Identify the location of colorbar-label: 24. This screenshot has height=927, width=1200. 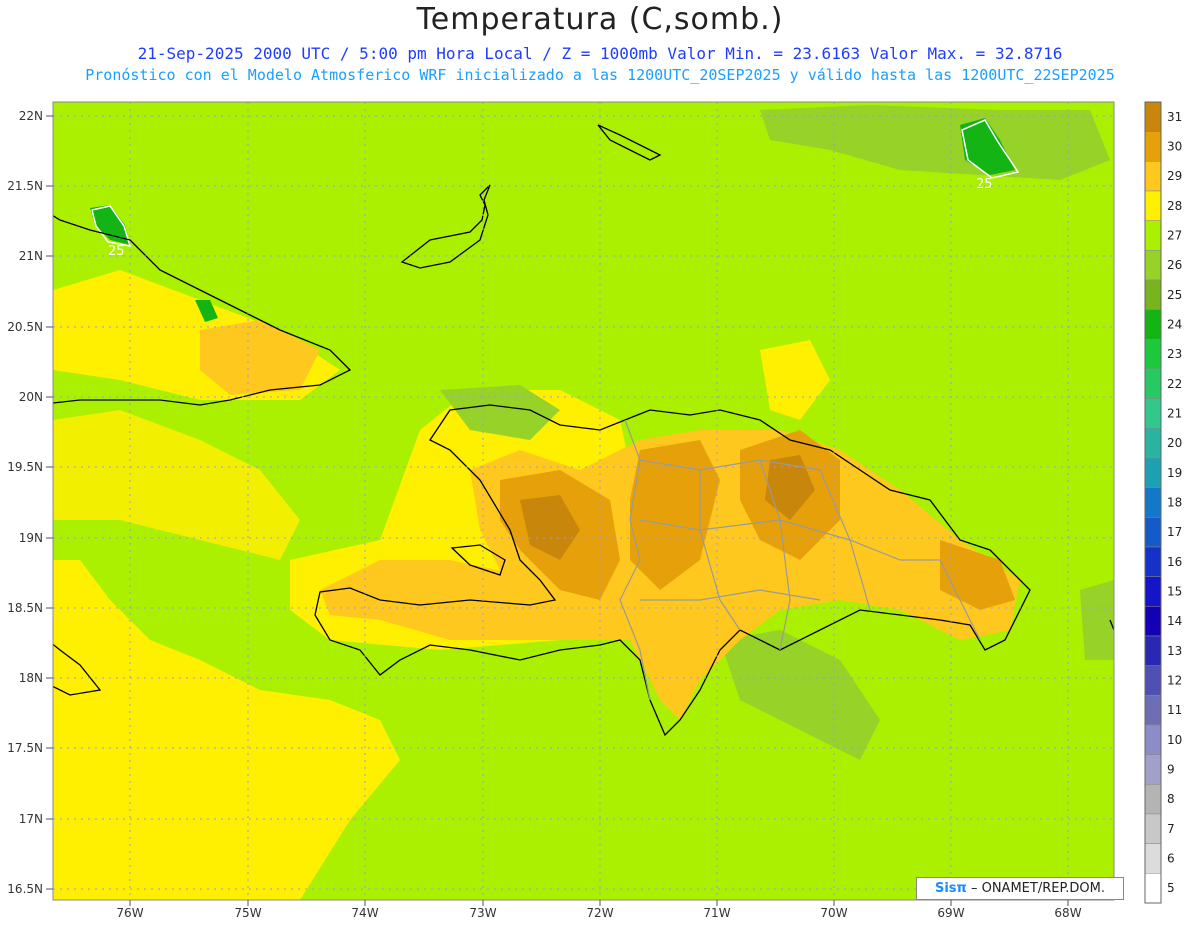
(1174, 325).